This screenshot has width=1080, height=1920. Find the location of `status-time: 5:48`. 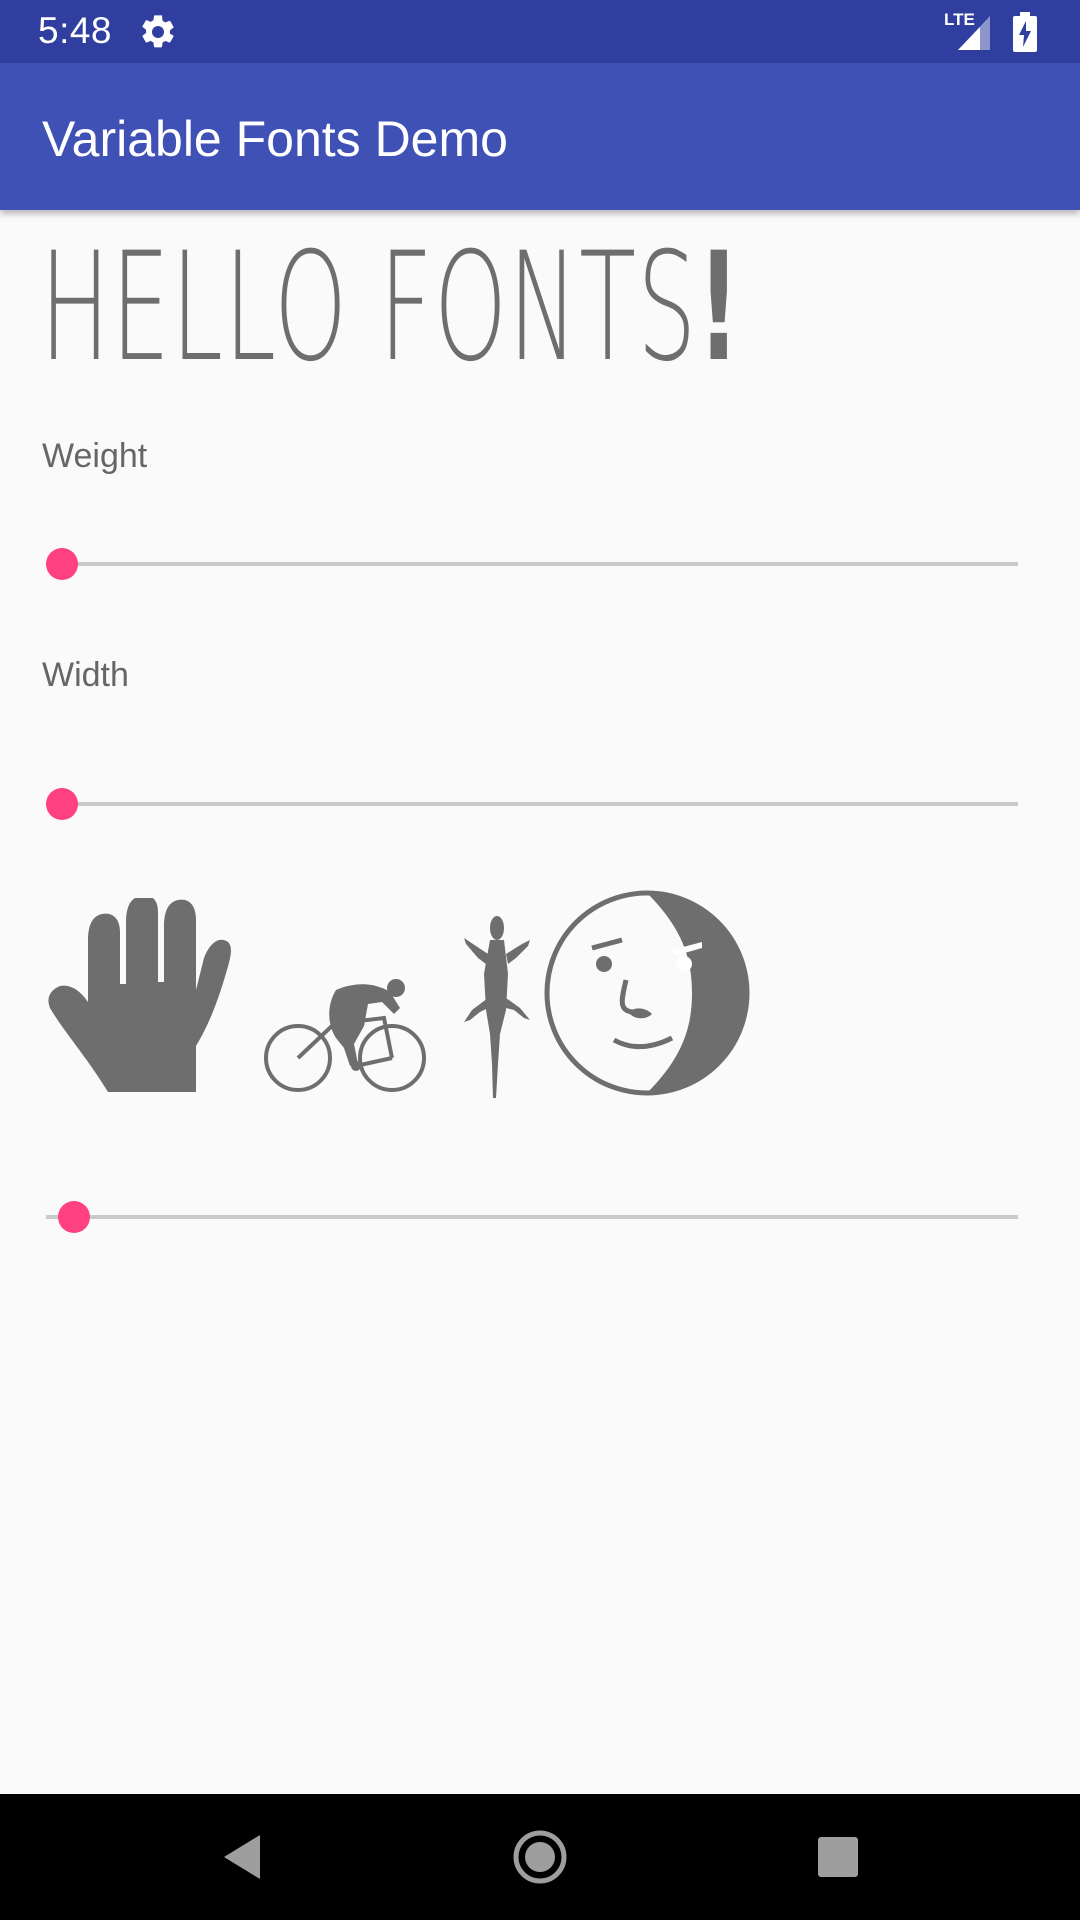

status-time: 5:48 is located at coordinates (75, 30).